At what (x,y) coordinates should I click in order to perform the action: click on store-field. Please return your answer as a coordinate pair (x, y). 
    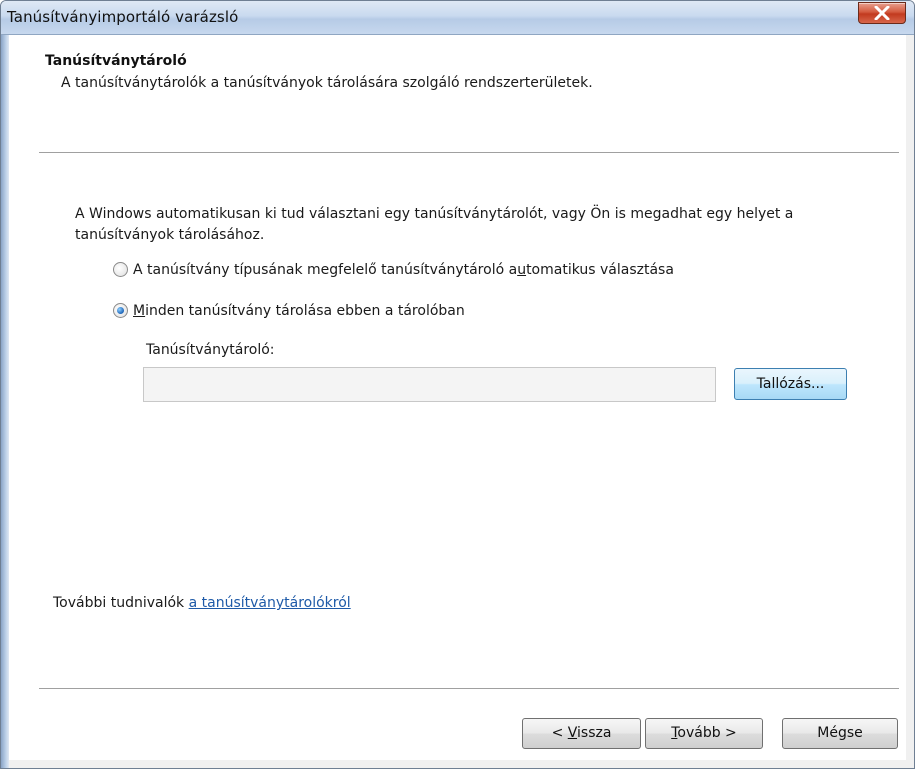
    Looking at the image, I should click on (429, 384).